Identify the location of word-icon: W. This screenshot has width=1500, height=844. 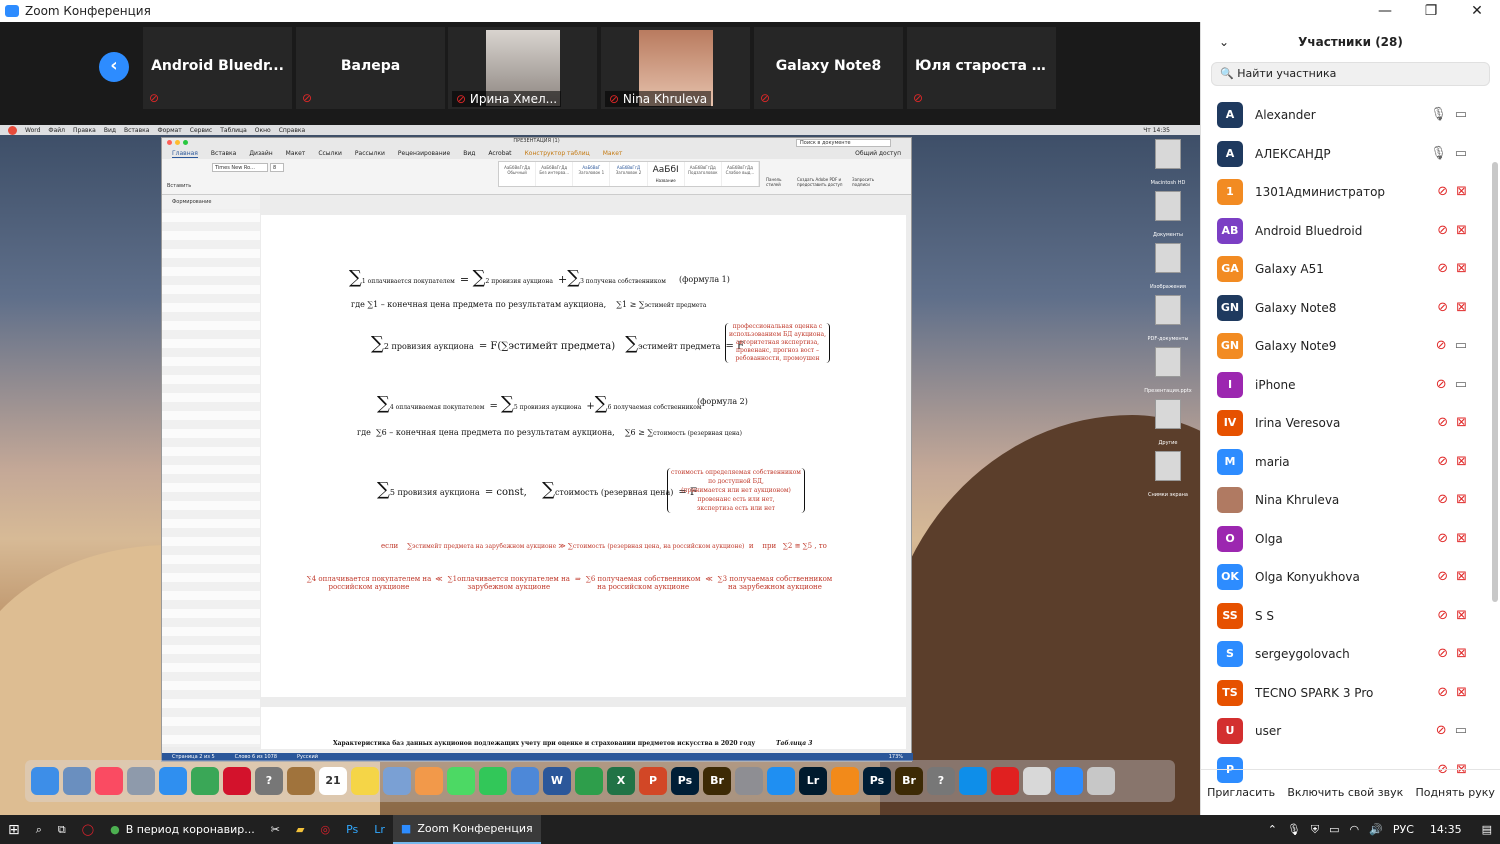
(557, 781).